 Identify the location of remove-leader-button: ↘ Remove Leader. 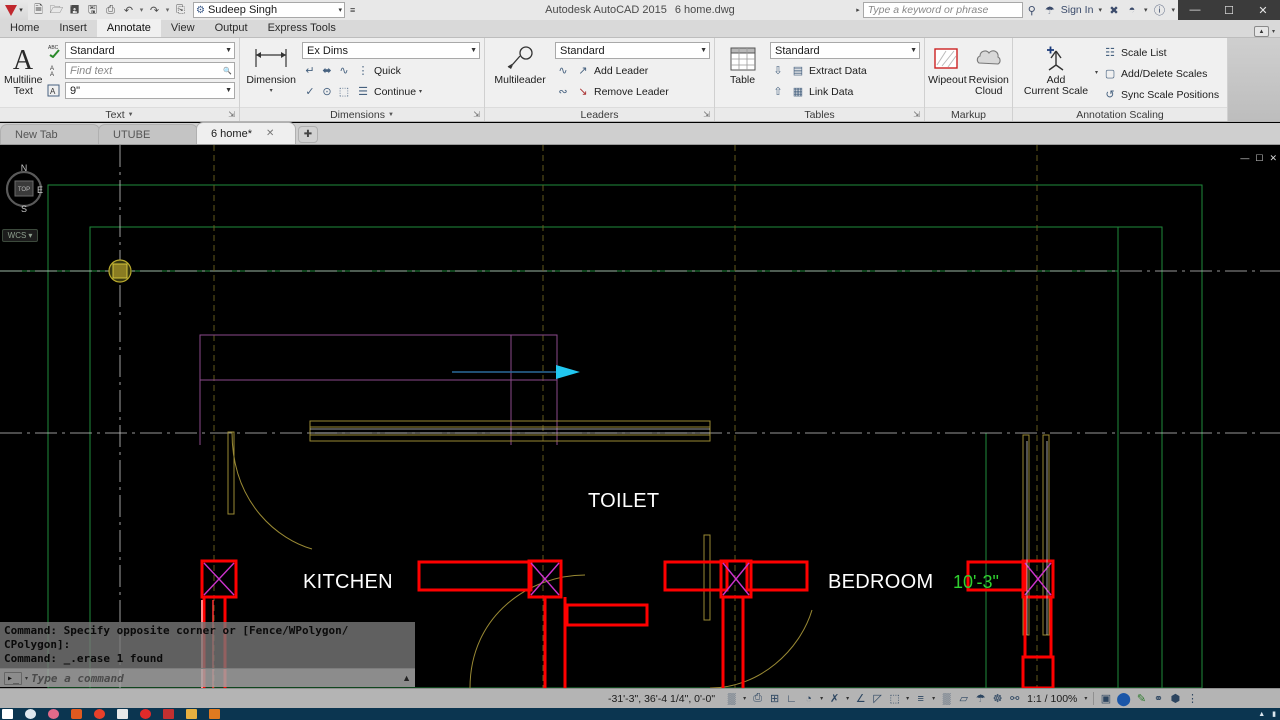
(622, 91).